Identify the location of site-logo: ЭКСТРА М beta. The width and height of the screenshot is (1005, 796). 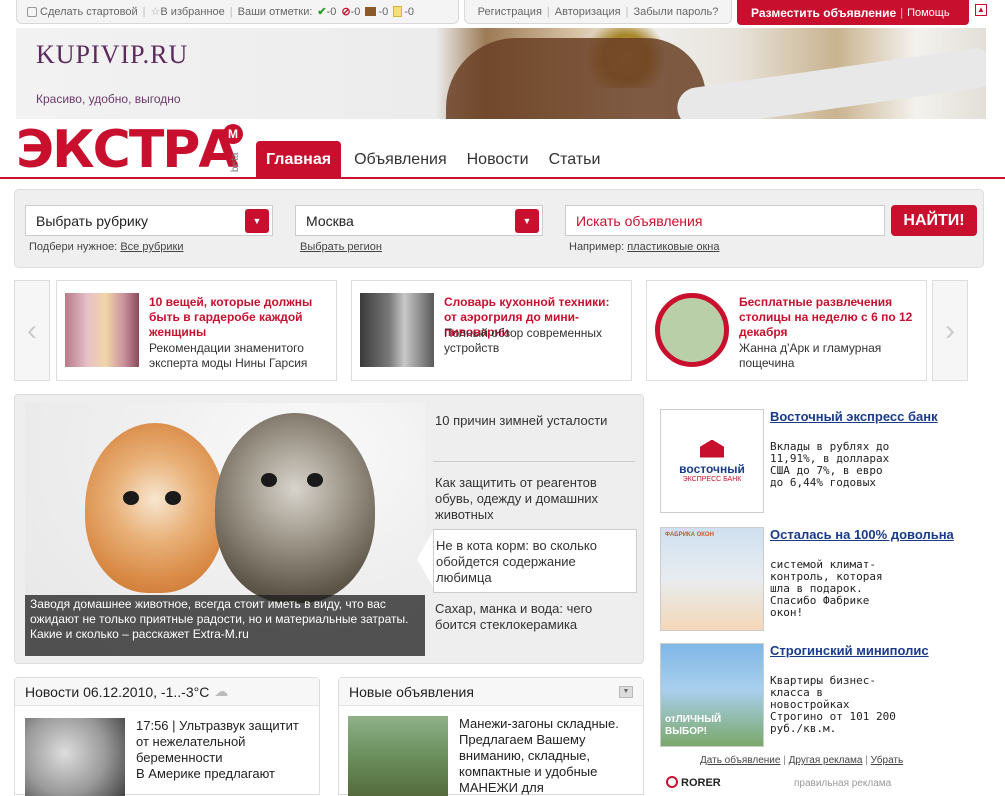
(129, 150).